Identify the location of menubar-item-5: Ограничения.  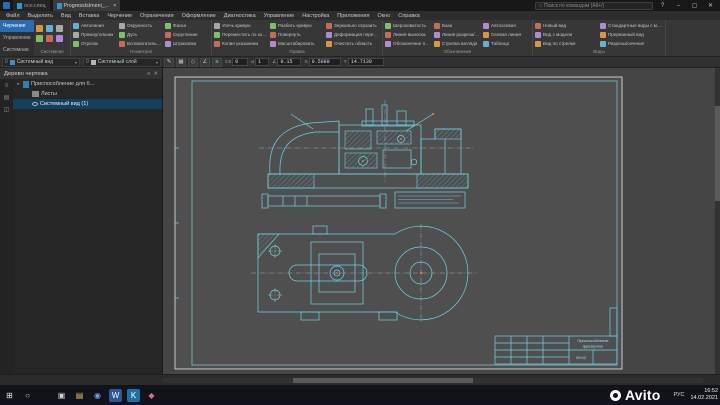
(157, 16).